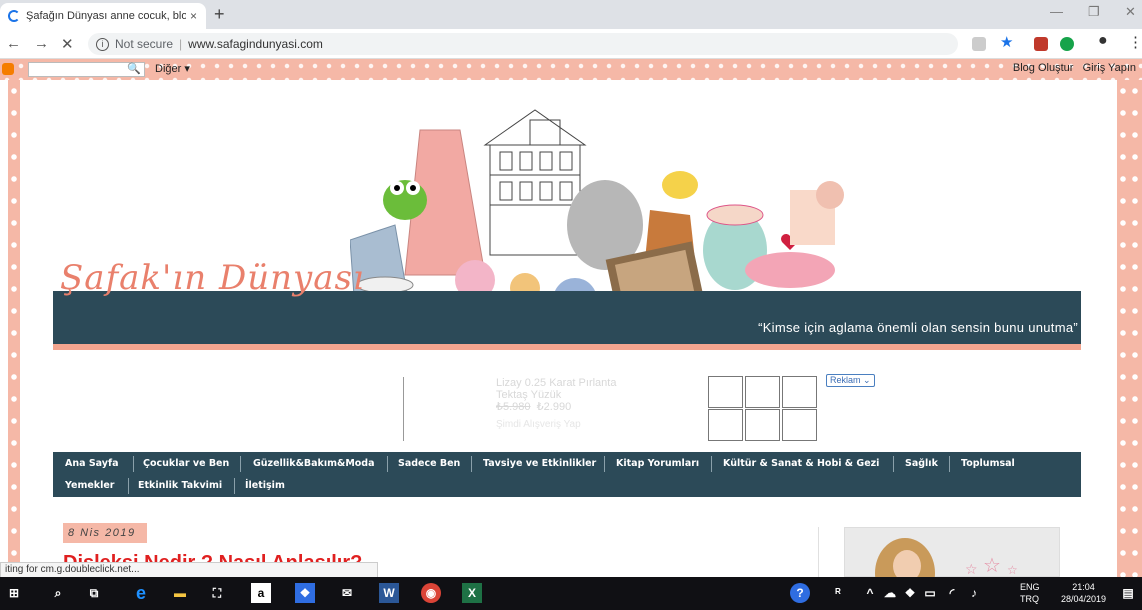 The image size is (1142, 610). Describe the element at coordinates (800, 593) in the screenshot. I see `help-icon: ?` at that location.